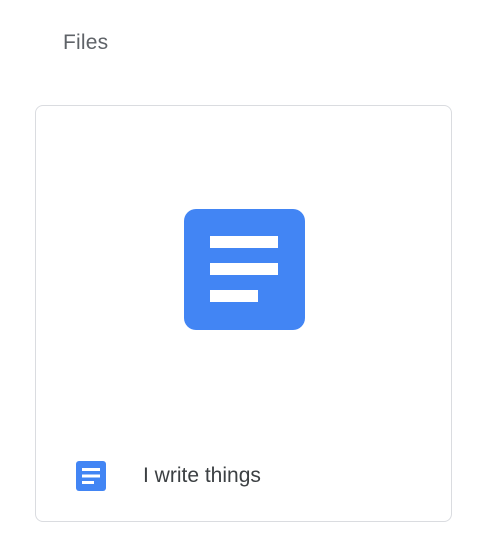 The height and width of the screenshot is (544, 487). Describe the element at coordinates (202, 475) in the screenshot. I see `file-name: I write things` at that location.